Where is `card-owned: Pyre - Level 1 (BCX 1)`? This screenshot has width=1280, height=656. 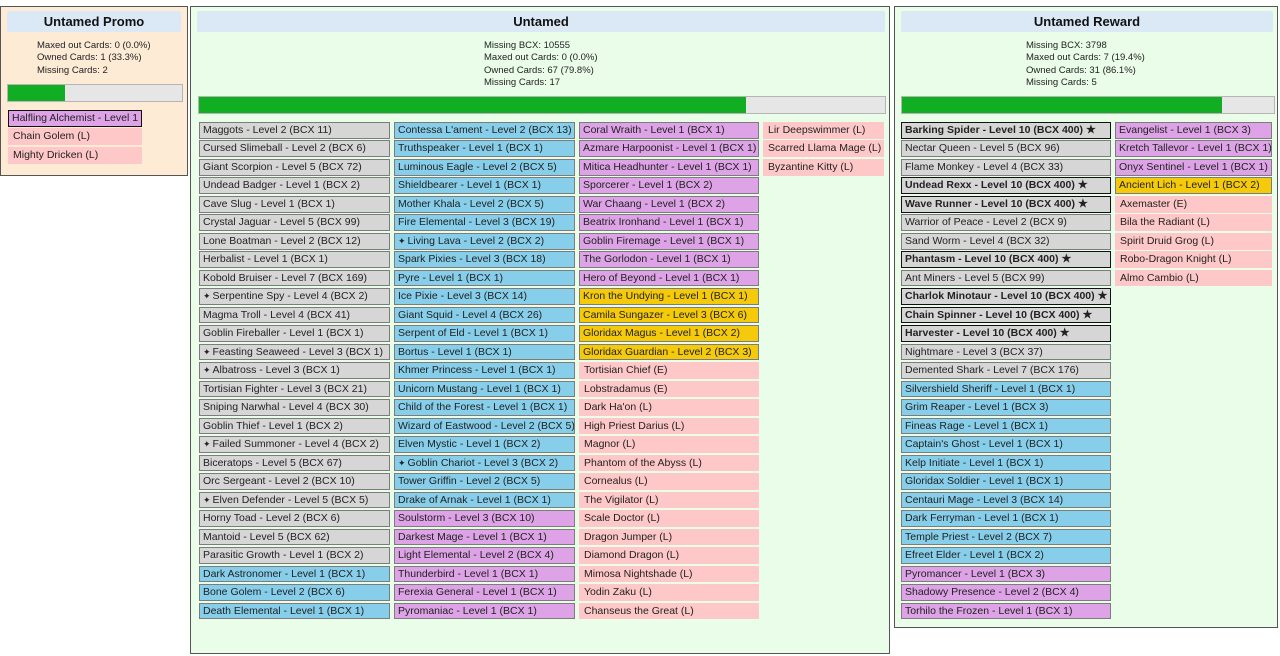
card-owned: Pyre - Level 1 (BCX 1) is located at coordinates (484, 278).